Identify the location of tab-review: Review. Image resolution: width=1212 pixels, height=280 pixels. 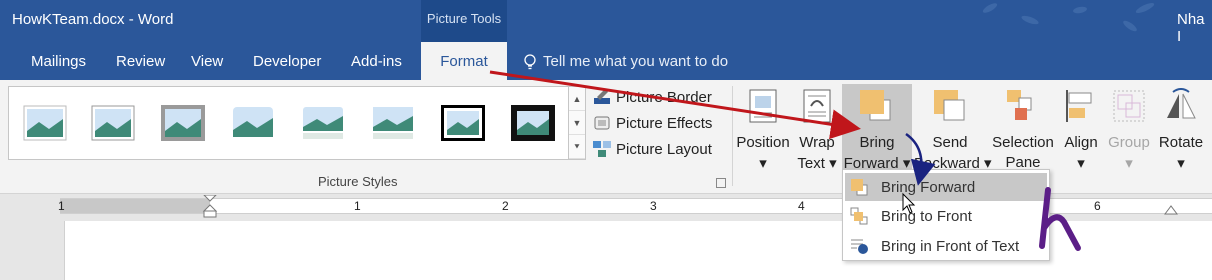
(140, 61).